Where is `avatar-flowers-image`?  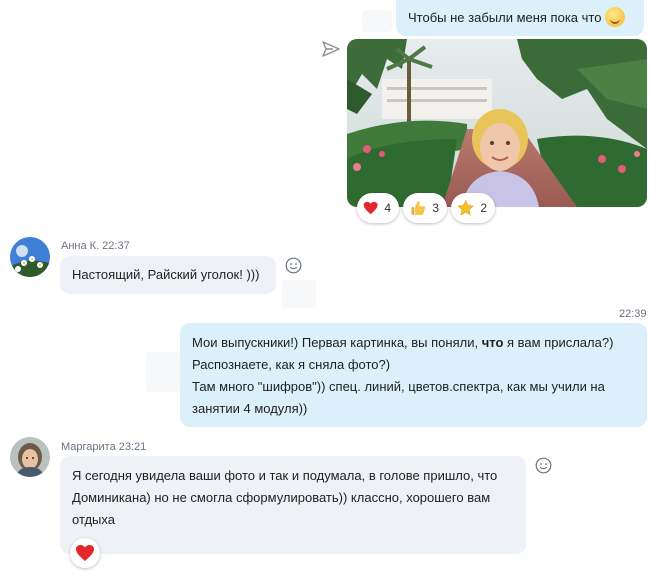
avatar-flowers-image is located at coordinates (30, 257).